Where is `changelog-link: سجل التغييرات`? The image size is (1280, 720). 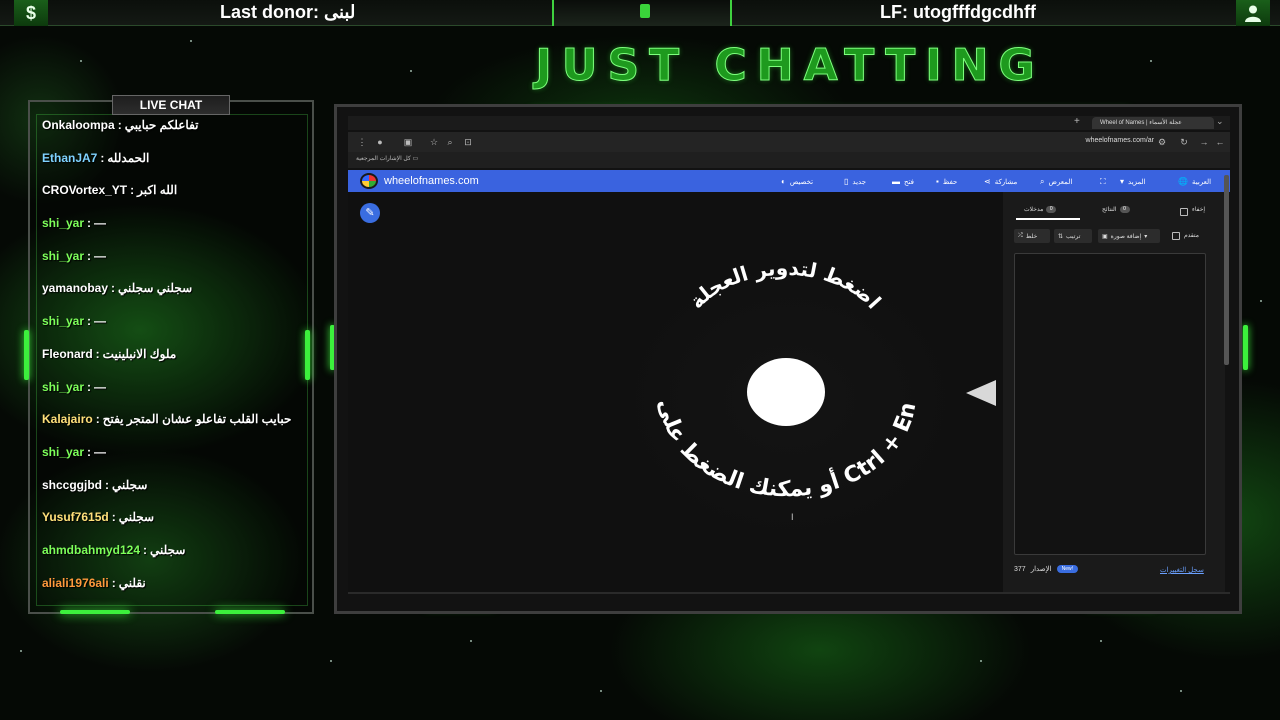 changelog-link: سجل التغييرات is located at coordinates (1182, 570).